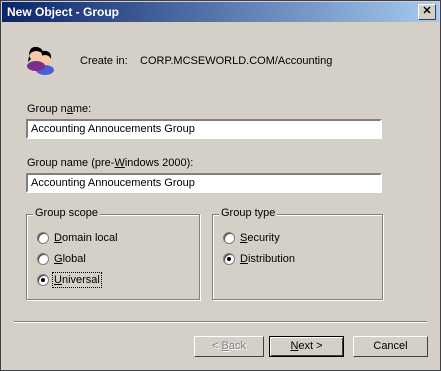 The height and width of the screenshot is (371, 441). I want to click on close-button: ✕, so click(427, 12).